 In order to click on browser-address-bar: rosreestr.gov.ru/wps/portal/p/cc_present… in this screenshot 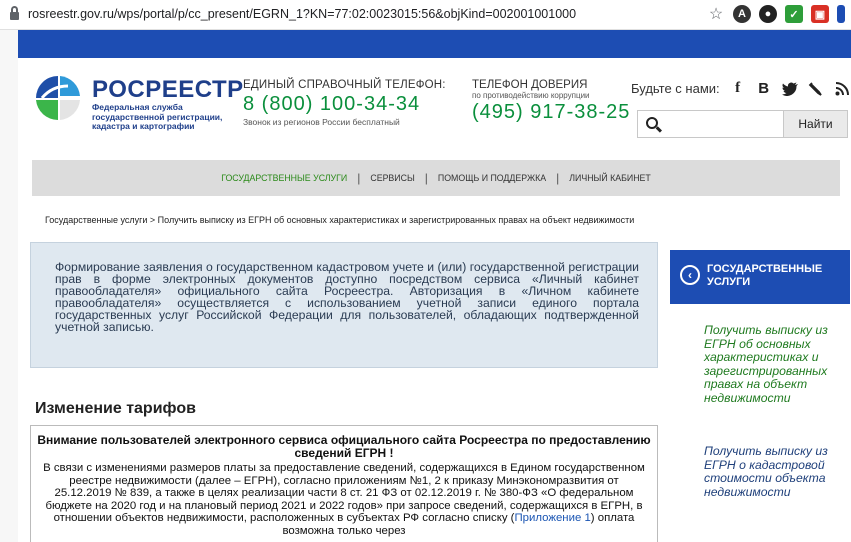, I will do `click(425, 15)`.